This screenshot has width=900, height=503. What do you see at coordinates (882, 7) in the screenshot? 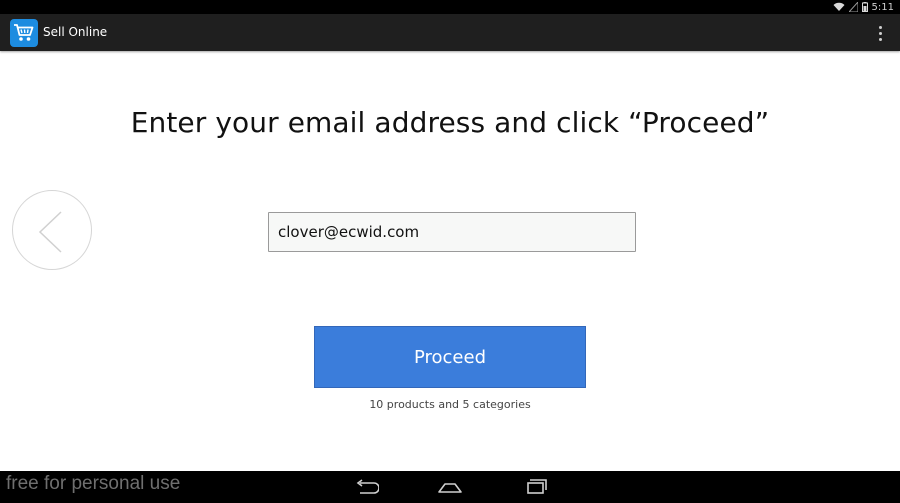
I see `status-time: 5:11` at bounding box center [882, 7].